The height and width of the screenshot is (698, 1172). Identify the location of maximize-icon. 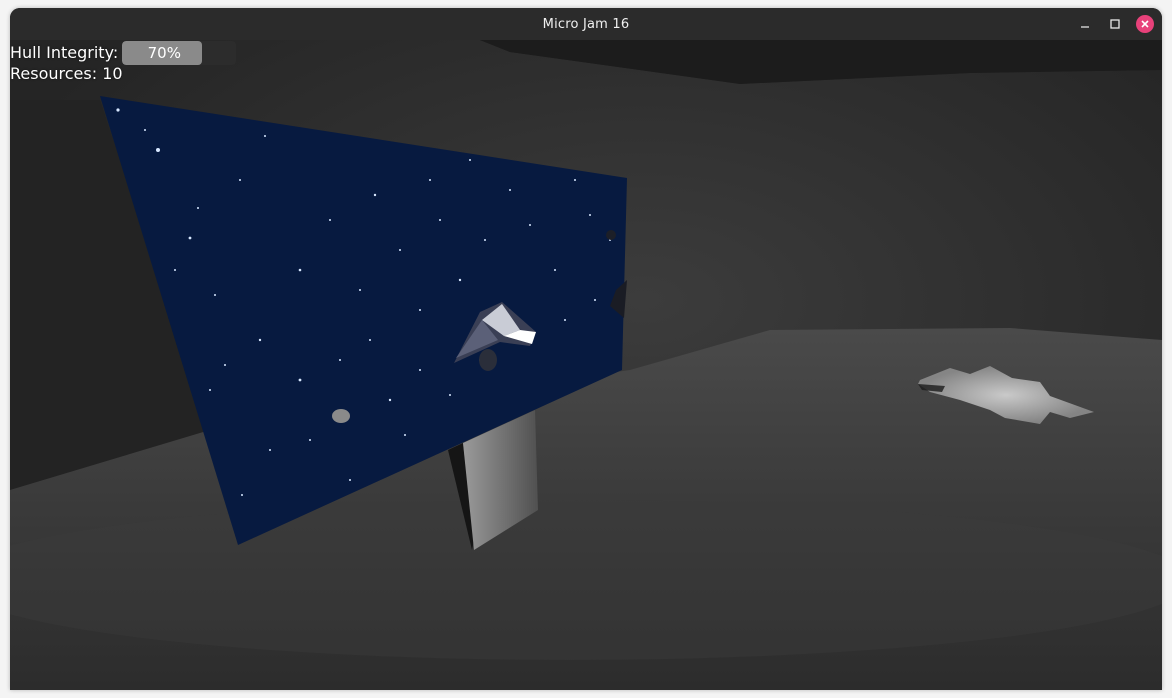
(1115, 24).